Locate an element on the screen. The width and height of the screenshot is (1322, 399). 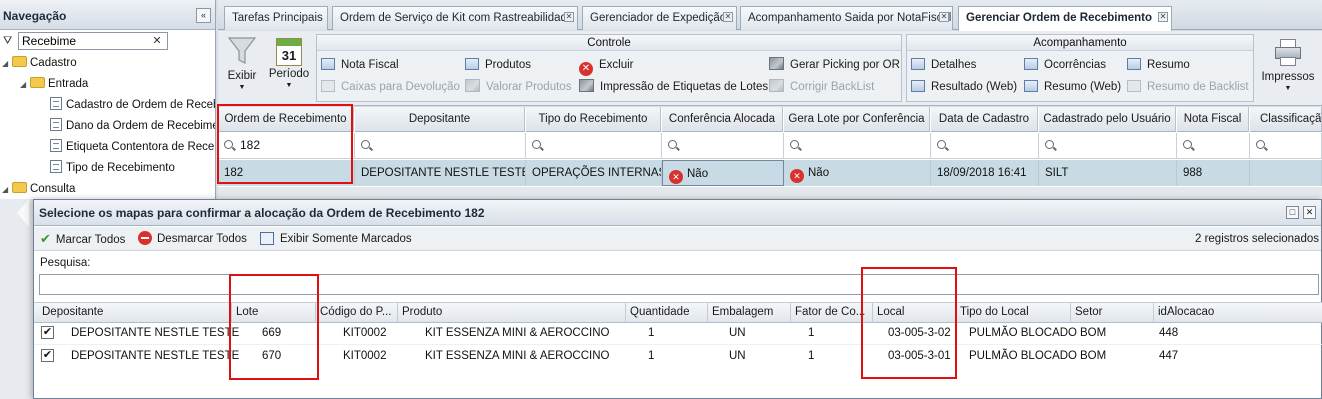
cell-codigo: KIT0002 is located at coordinates (365, 356).